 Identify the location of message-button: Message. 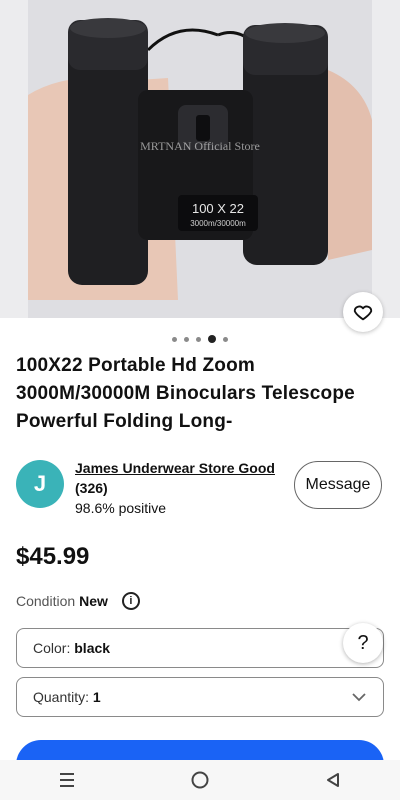
(338, 485).